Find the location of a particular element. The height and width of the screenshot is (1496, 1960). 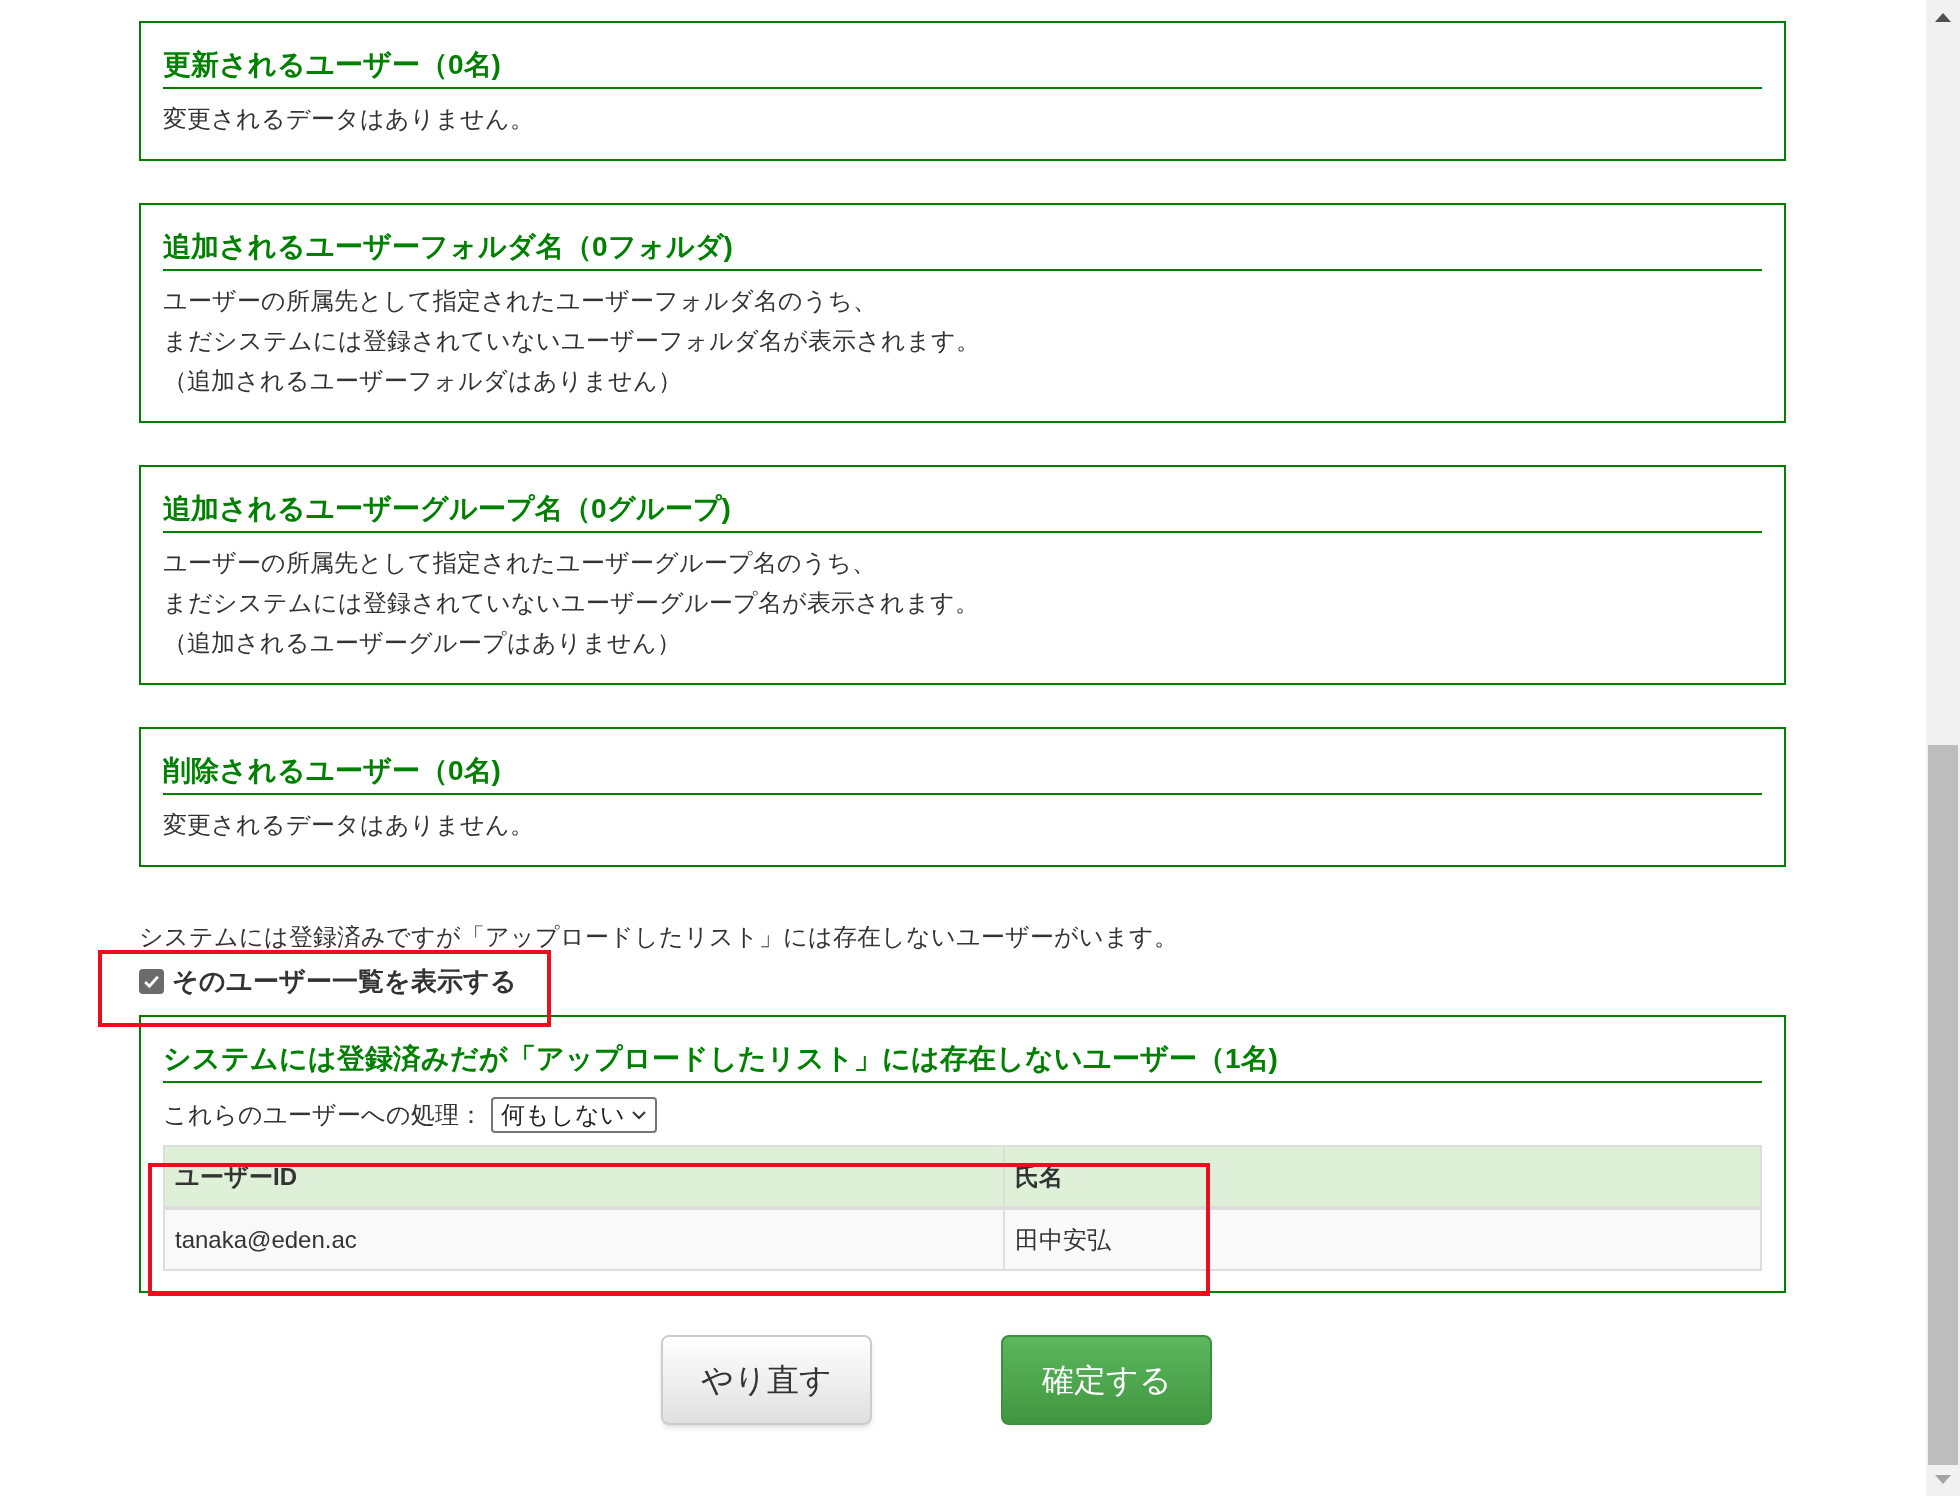

checkbox-label: そのユーザー一覧を表示する is located at coordinates (344, 981).